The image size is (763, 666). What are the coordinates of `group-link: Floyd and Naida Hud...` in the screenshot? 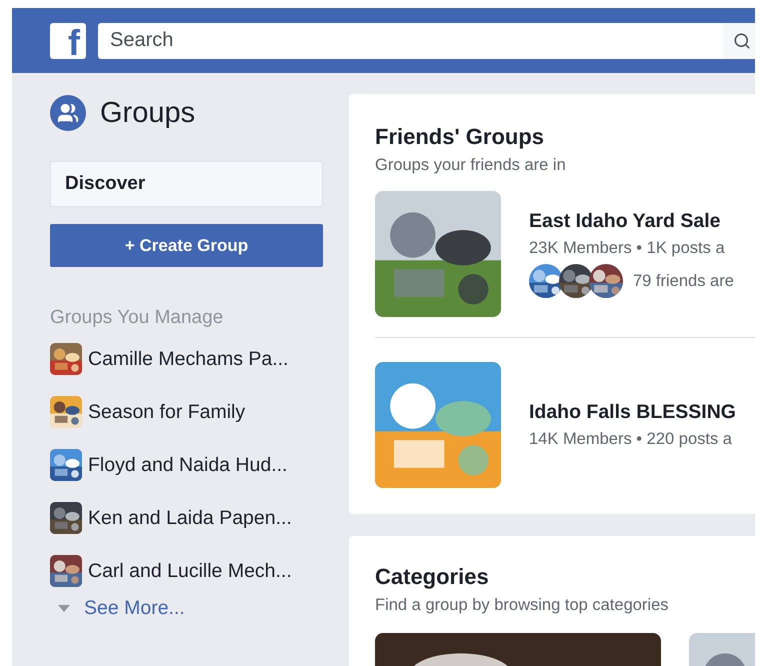 It's located at (188, 465).